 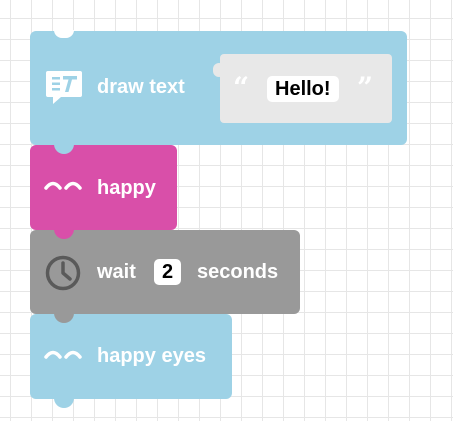 What do you see at coordinates (64, 87) in the screenshot?
I see `draw-text-icon` at bounding box center [64, 87].